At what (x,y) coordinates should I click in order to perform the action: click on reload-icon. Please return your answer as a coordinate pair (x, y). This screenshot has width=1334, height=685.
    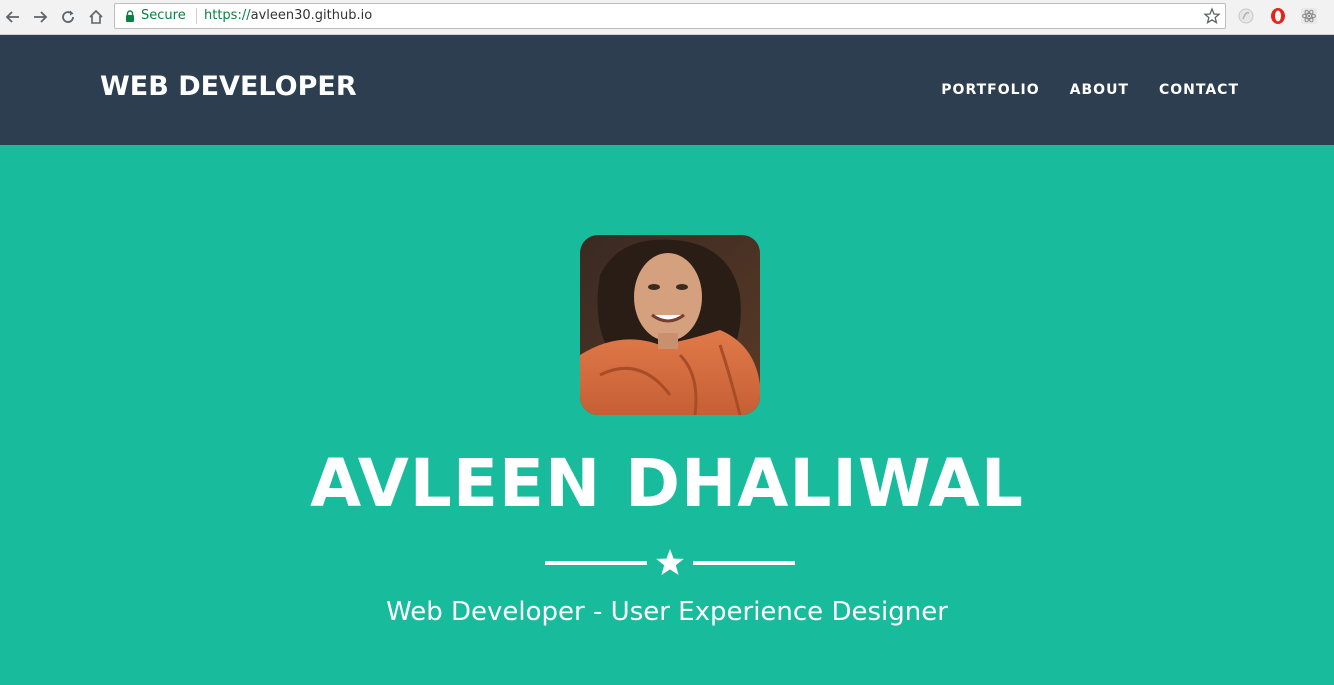
    Looking at the image, I should click on (68, 16).